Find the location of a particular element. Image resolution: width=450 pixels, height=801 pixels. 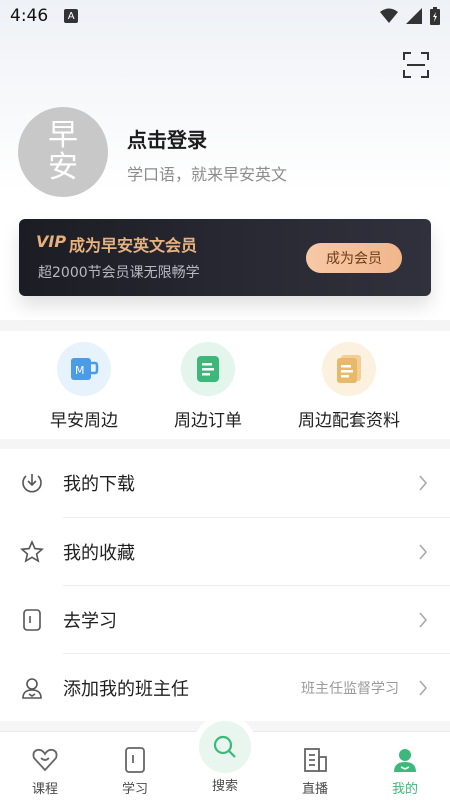

avatar: 早 安 is located at coordinates (63, 152).